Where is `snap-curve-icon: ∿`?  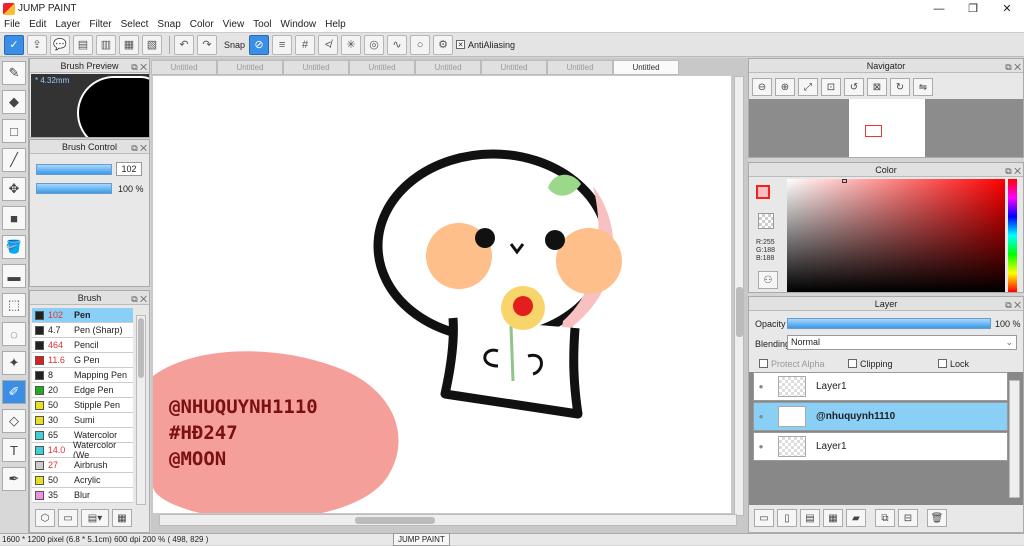 snap-curve-icon: ∿ is located at coordinates (397, 44).